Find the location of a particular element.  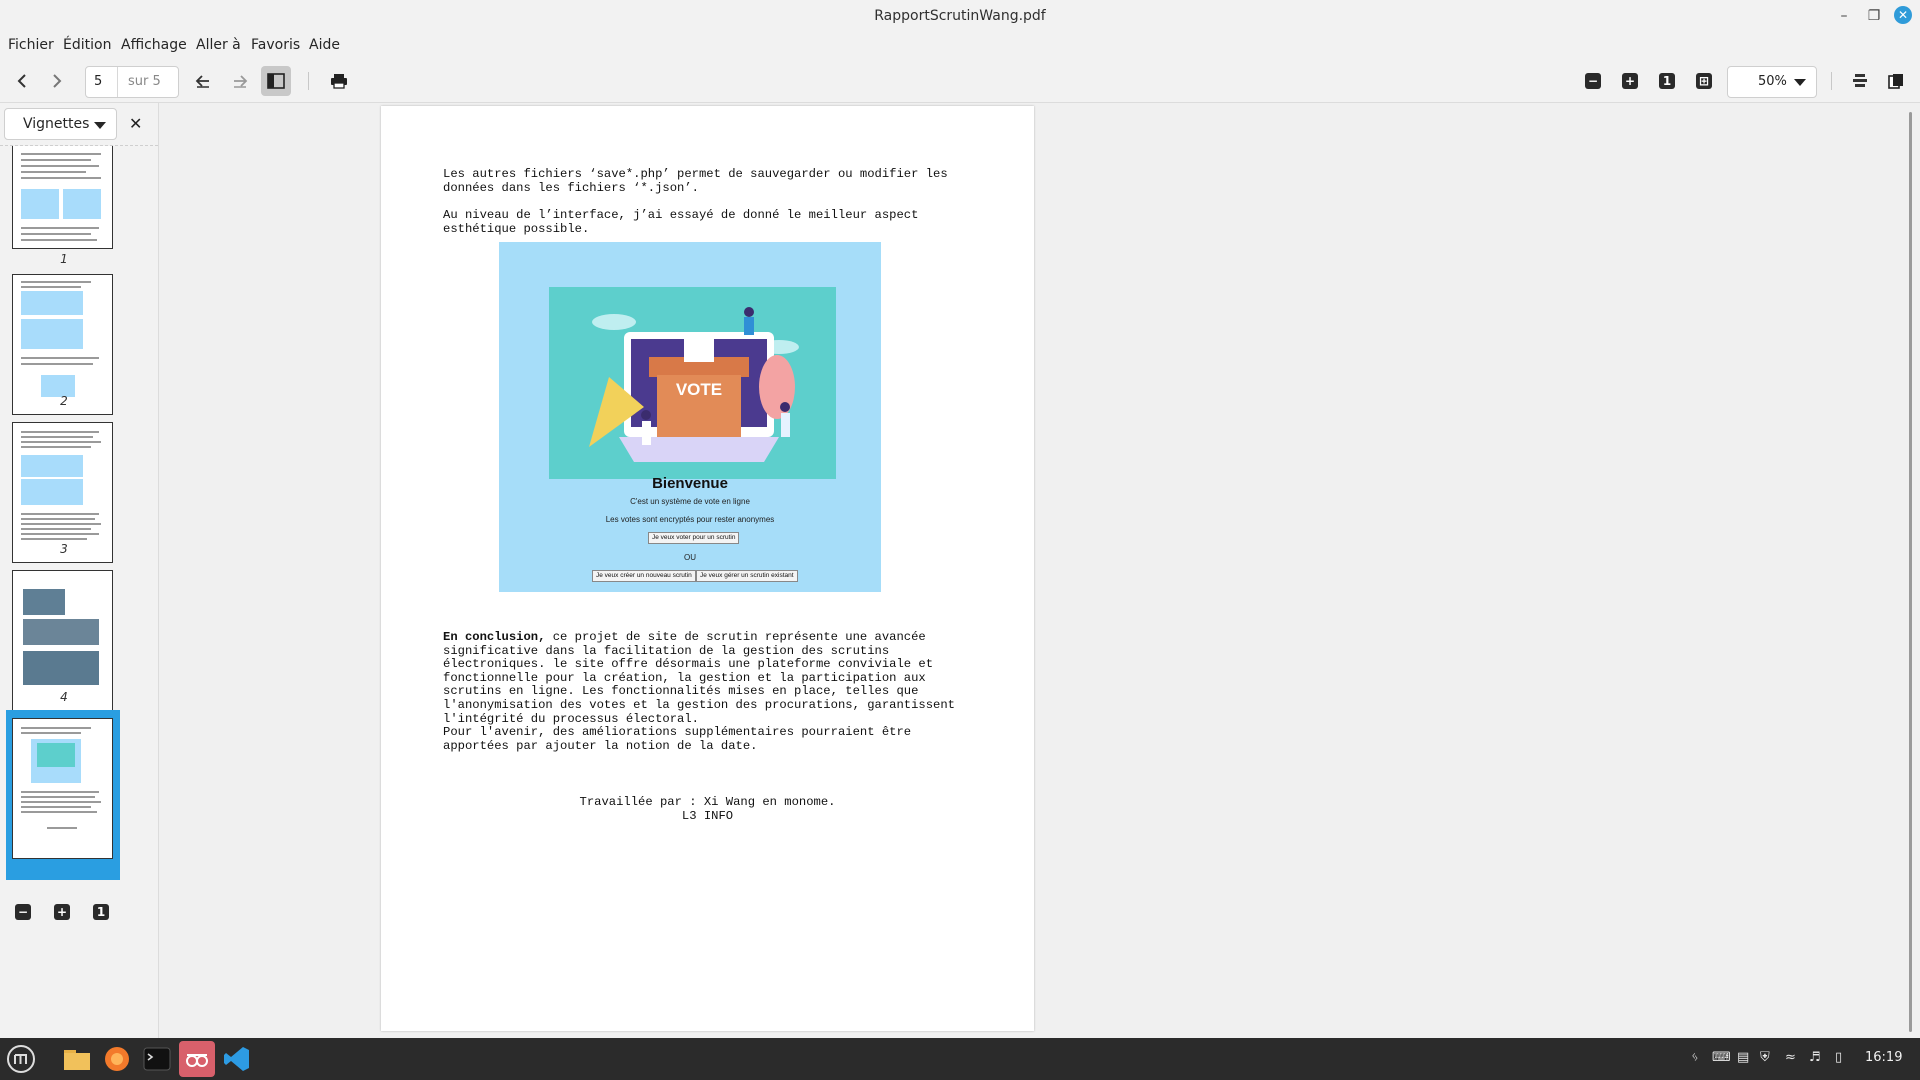

dual-page-icon is located at coordinates (1895, 81).